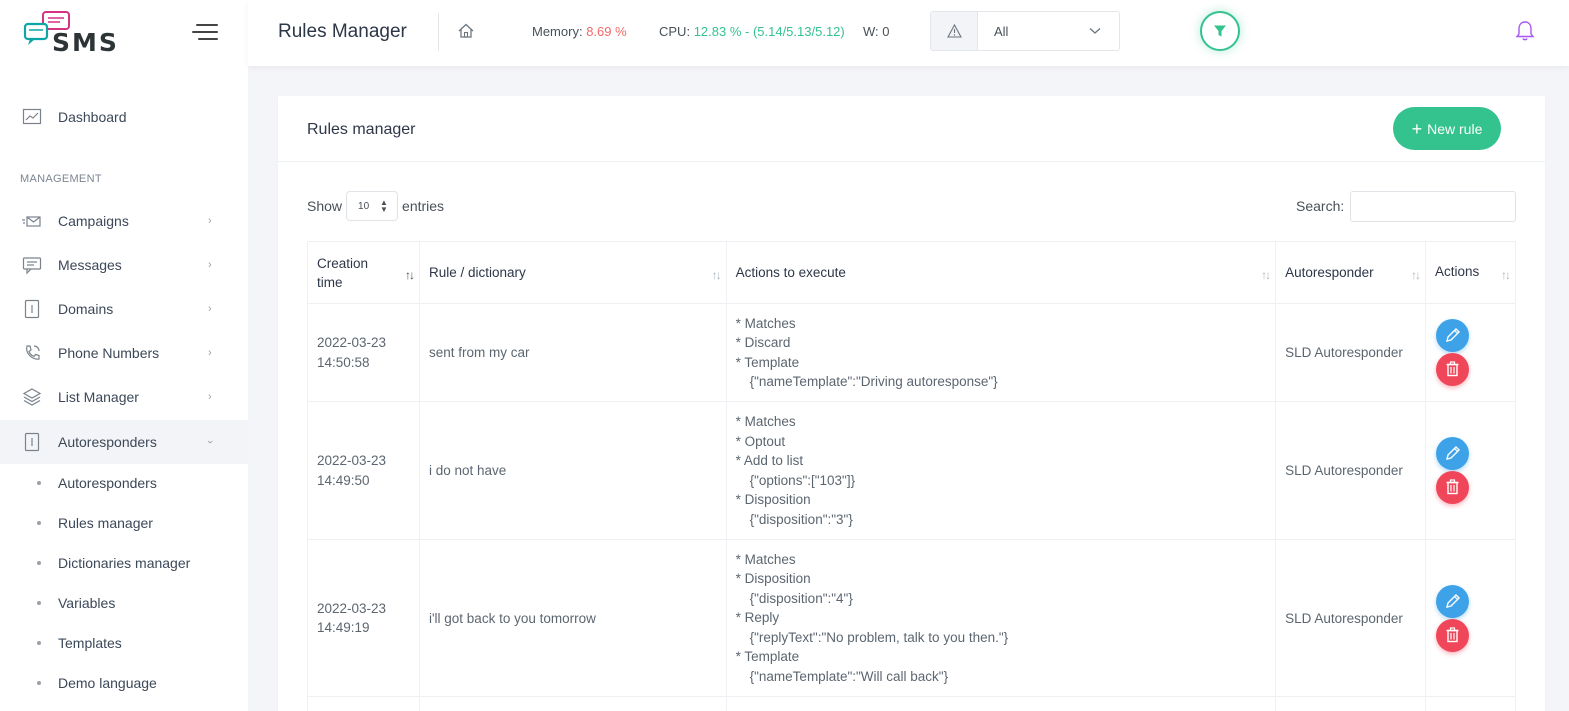 The height and width of the screenshot is (711, 1569). What do you see at coordinates (1433, 206) in the screenshot?
I see `search-input` at bounding box center [1433, 206].